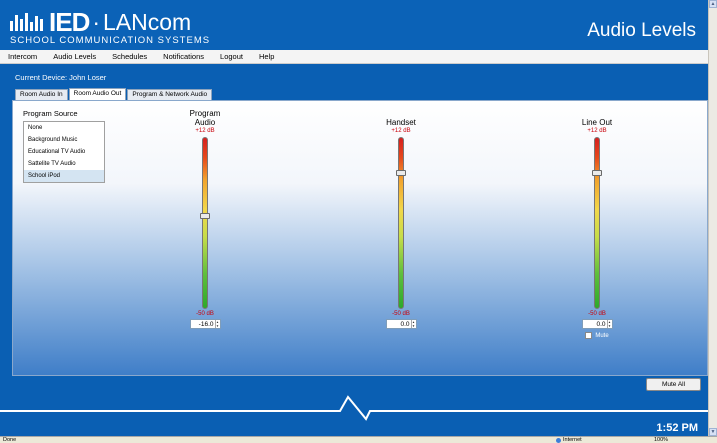 Image resolution: width=717 pixels, height=443 pixels. What do you see at coordinates (558, 440) in the screenshot?
I see `internet-globe-icon` at bounding box center [558, 440].